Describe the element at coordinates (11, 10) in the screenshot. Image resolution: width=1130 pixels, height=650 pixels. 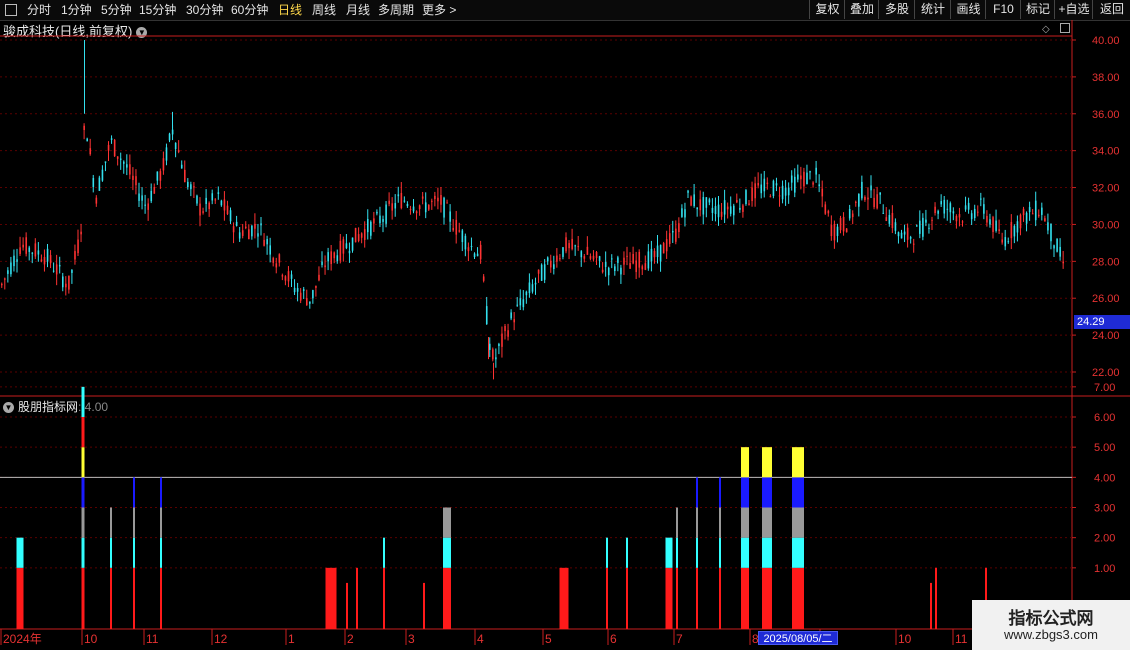
I see `window-icon` at that location.